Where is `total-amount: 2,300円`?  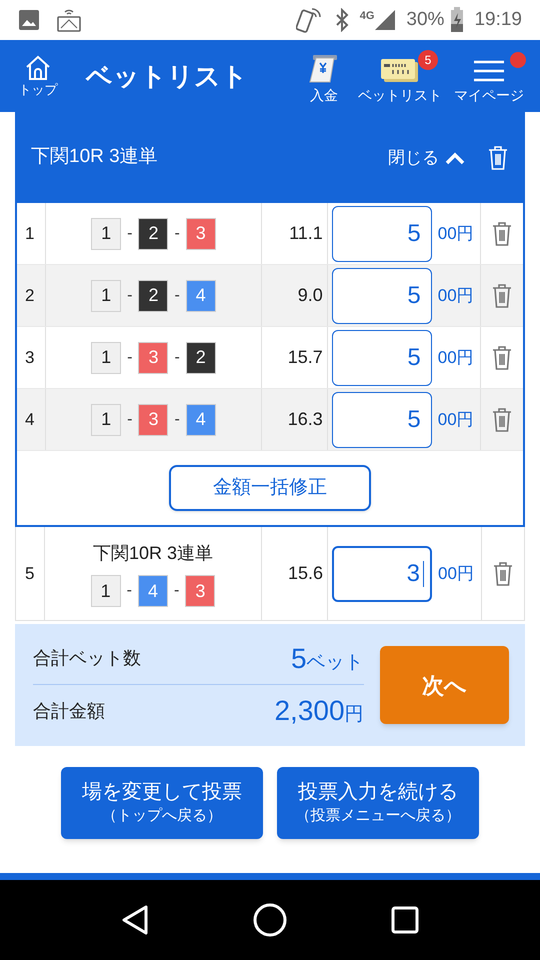 total-amount: 2,300円 is located at coordinates (319, 711).